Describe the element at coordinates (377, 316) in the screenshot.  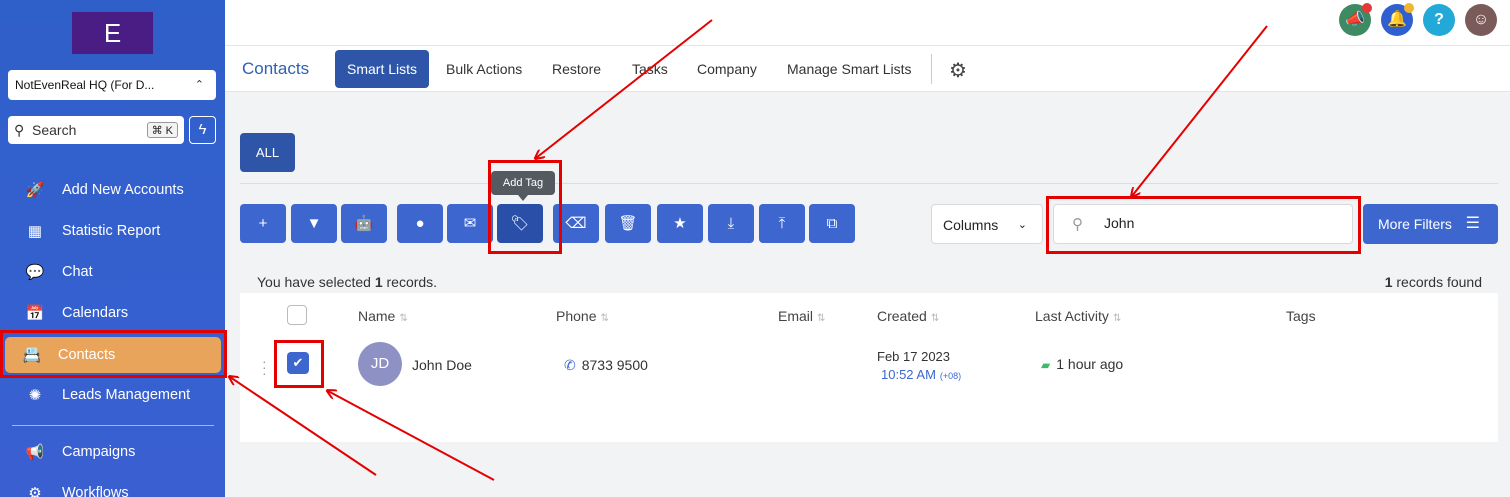
I see `column-header-label: Name` at that location.